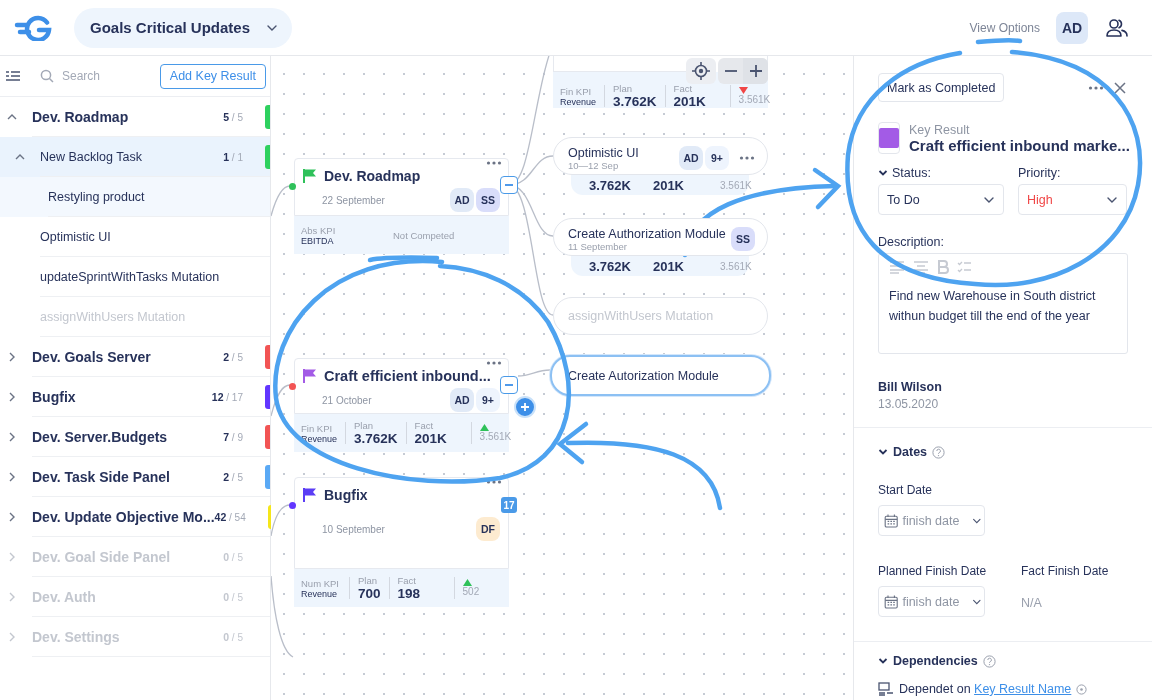 This screenshot has width=1152, height=700. What do you see at coordinates (47, 76) in the screenshot?
I see `search-icon` at bounding box center [47, 76].